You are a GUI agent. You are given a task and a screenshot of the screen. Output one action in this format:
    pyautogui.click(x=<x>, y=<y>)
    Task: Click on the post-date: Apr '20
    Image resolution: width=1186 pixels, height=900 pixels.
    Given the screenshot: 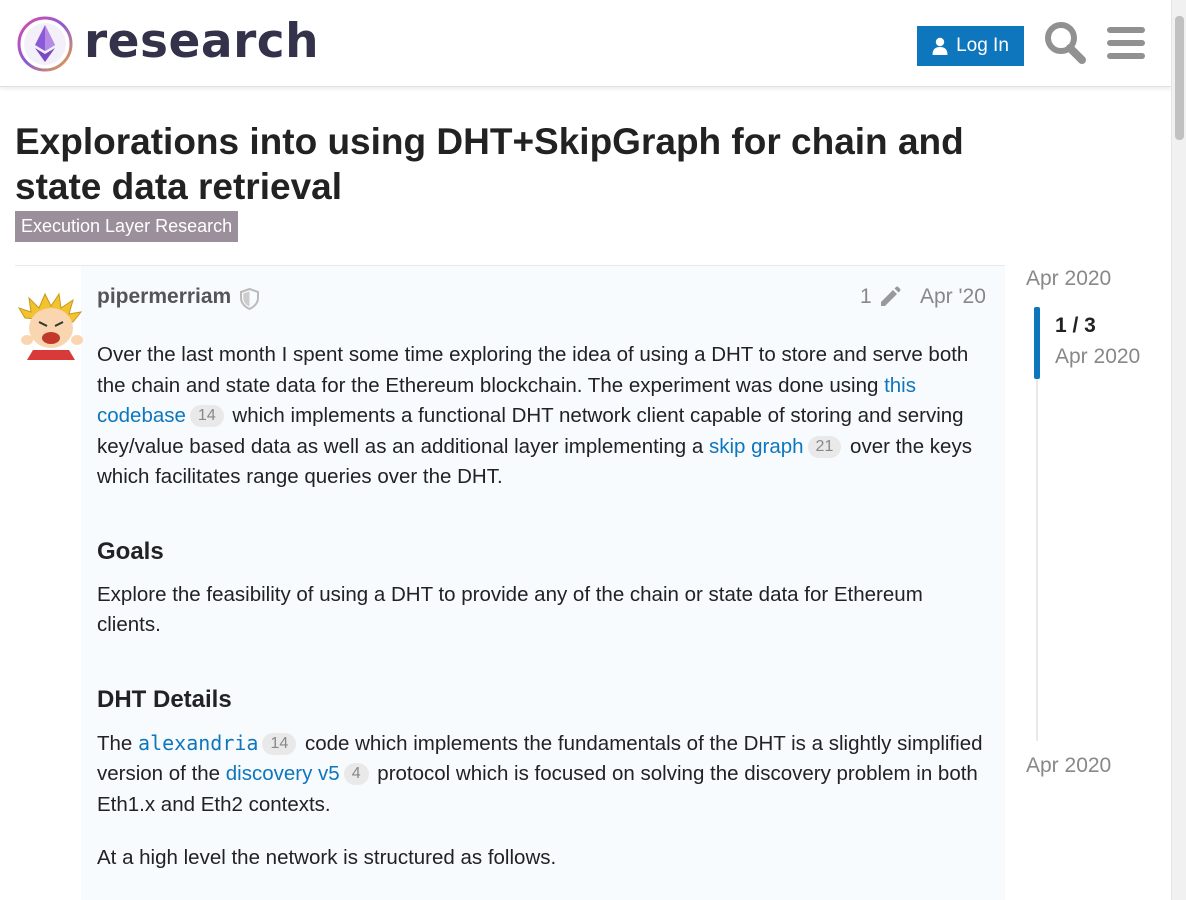 What is the action you would take?
    pyautogui.click(x=953, y=297)
    